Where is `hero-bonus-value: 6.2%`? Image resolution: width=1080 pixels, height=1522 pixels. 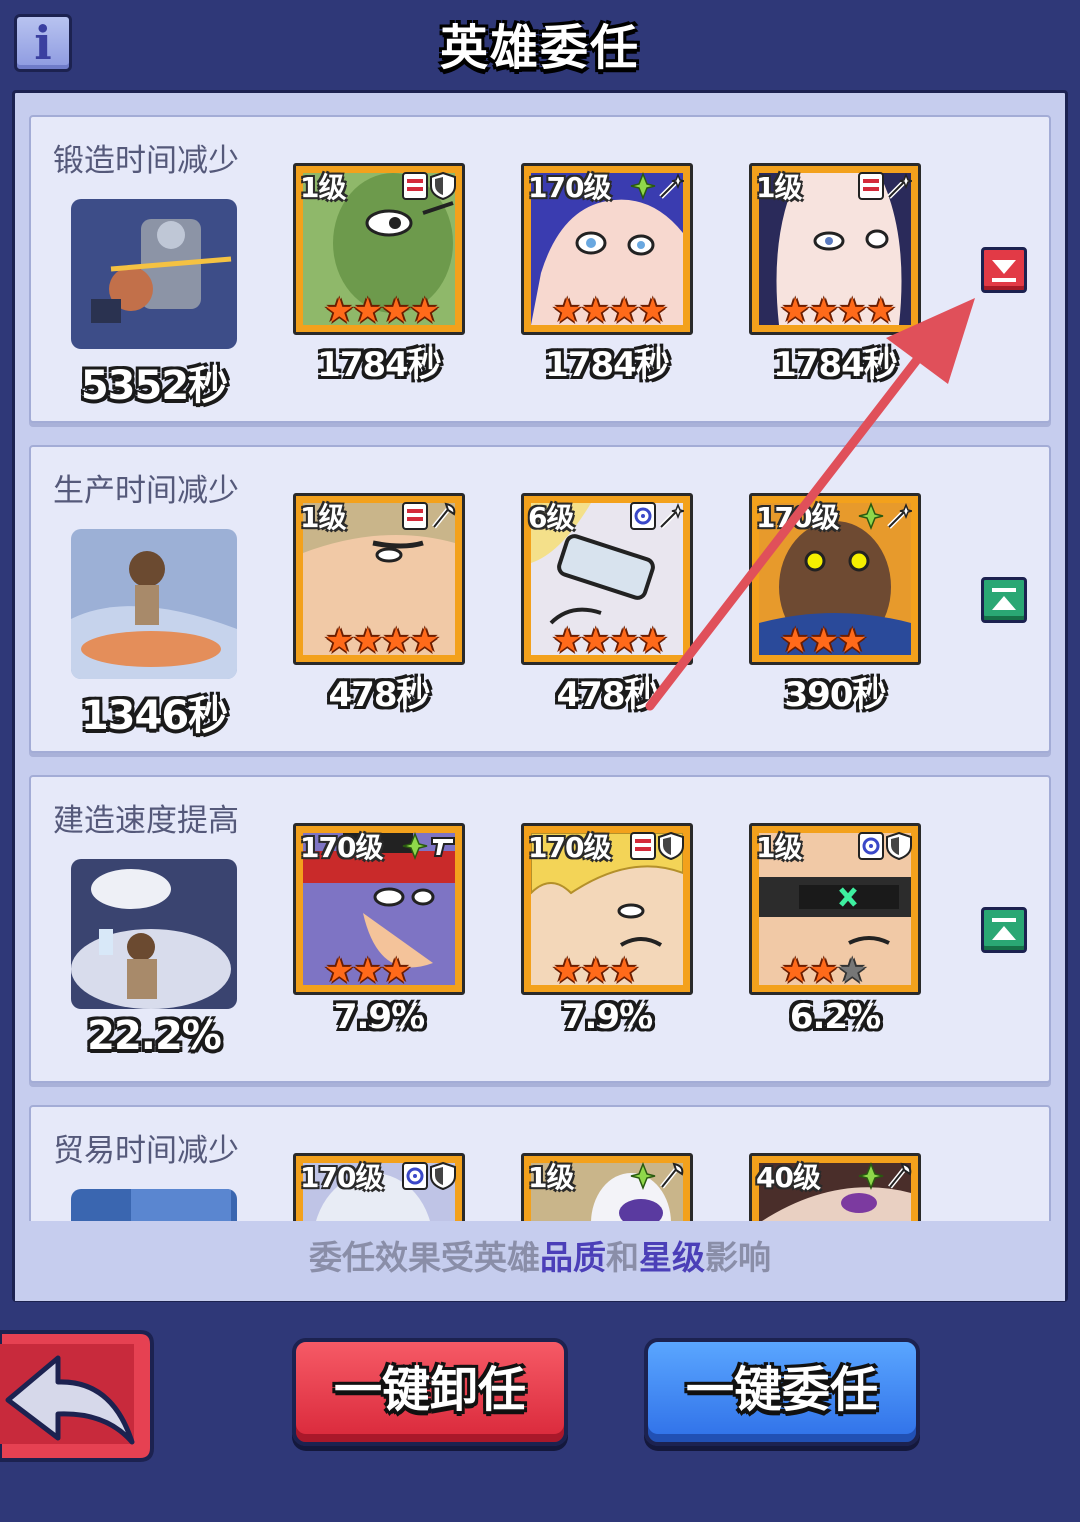 hero-bonus-value: 6.2% is located at coordinates (835, 1017).